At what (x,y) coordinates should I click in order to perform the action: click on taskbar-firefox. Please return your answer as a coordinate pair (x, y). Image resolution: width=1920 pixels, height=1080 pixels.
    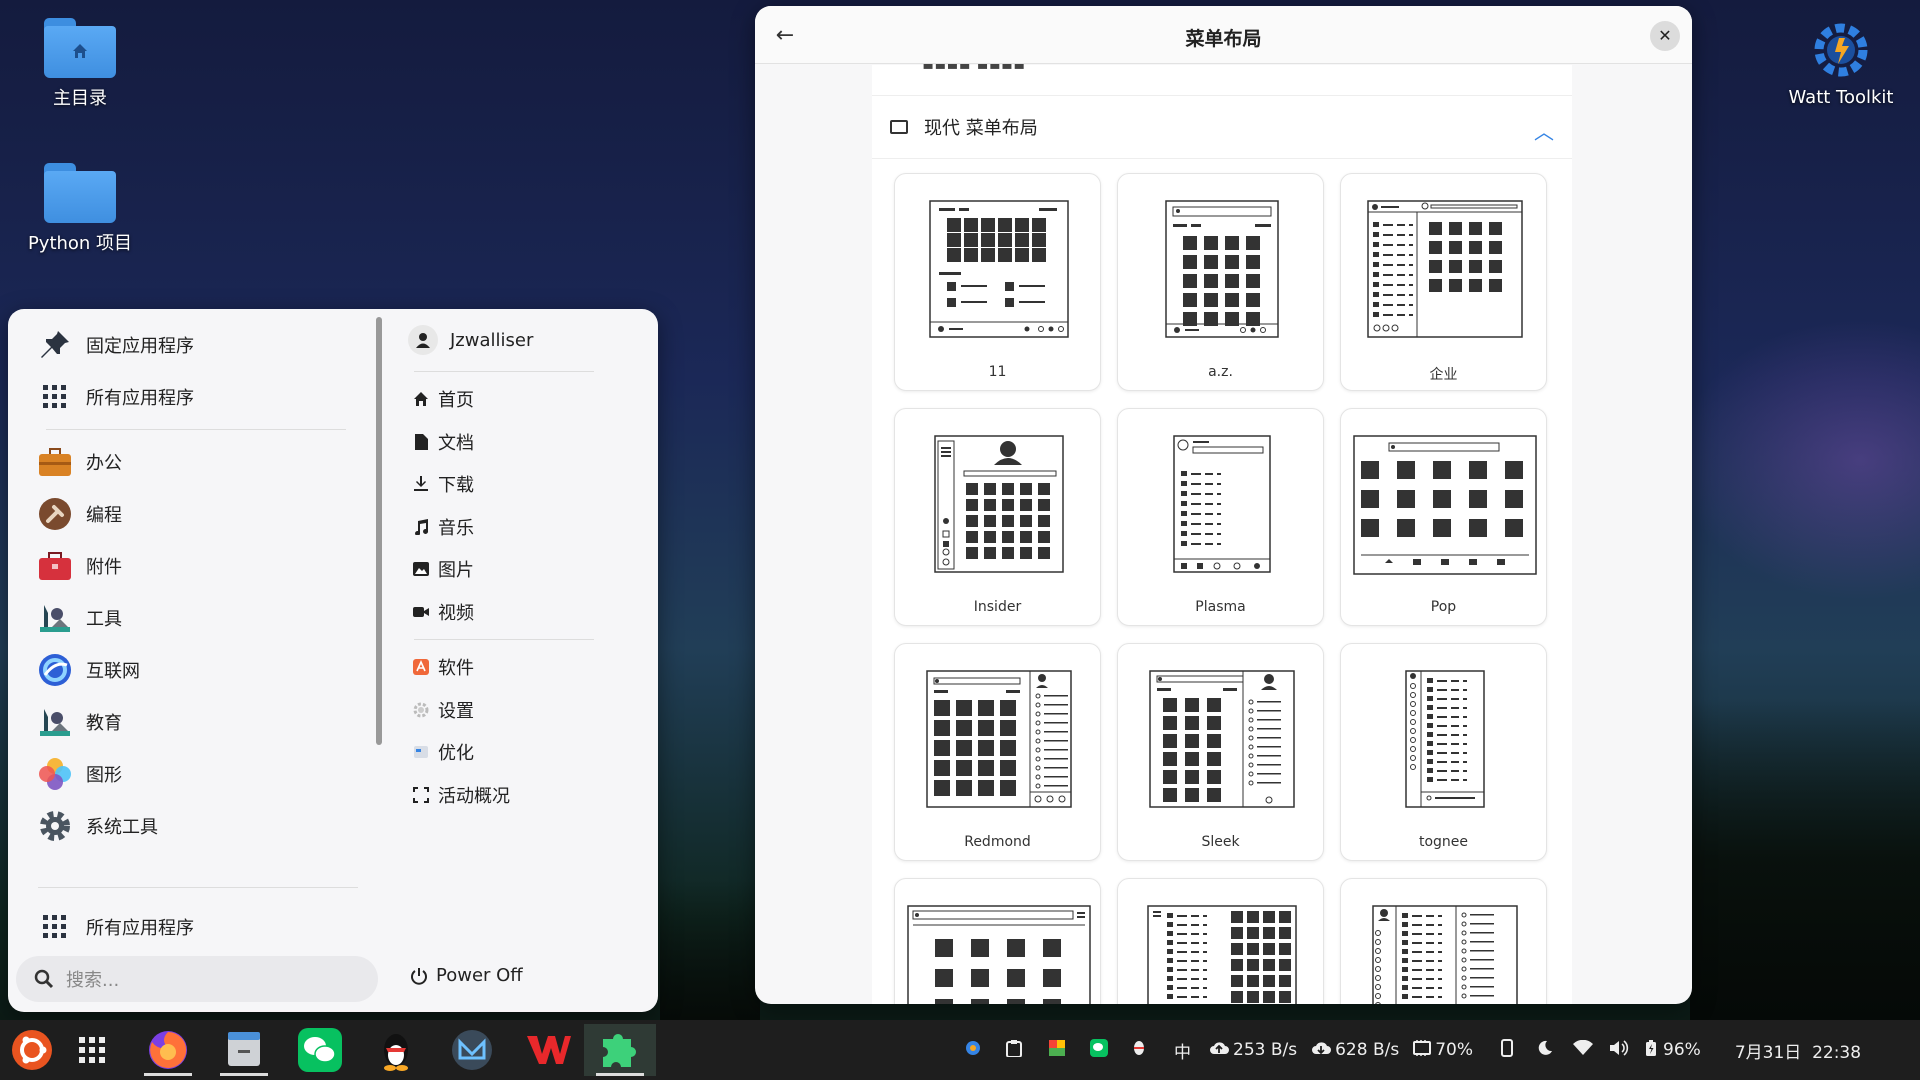
    Looking at the image, I should click on (168, 1050).